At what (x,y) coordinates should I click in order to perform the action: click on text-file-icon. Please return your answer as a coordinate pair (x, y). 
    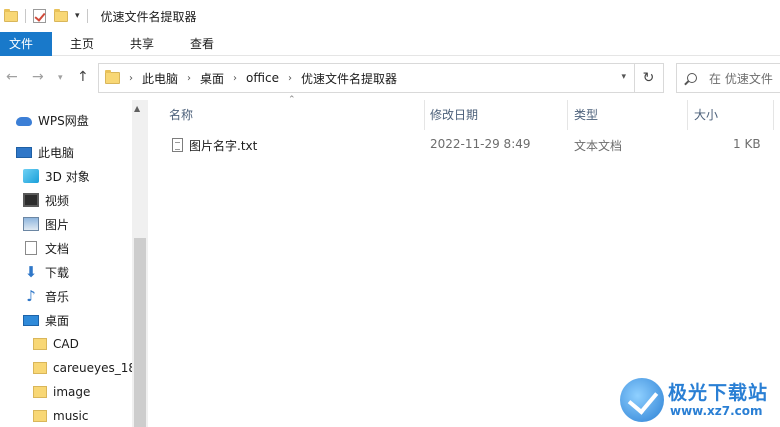
    Looking at the image, I should click on (177, 145).